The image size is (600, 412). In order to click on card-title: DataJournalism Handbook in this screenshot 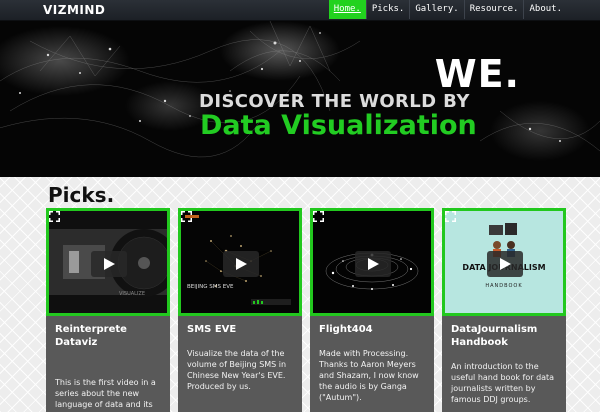, I will do `click(506, 336)`.